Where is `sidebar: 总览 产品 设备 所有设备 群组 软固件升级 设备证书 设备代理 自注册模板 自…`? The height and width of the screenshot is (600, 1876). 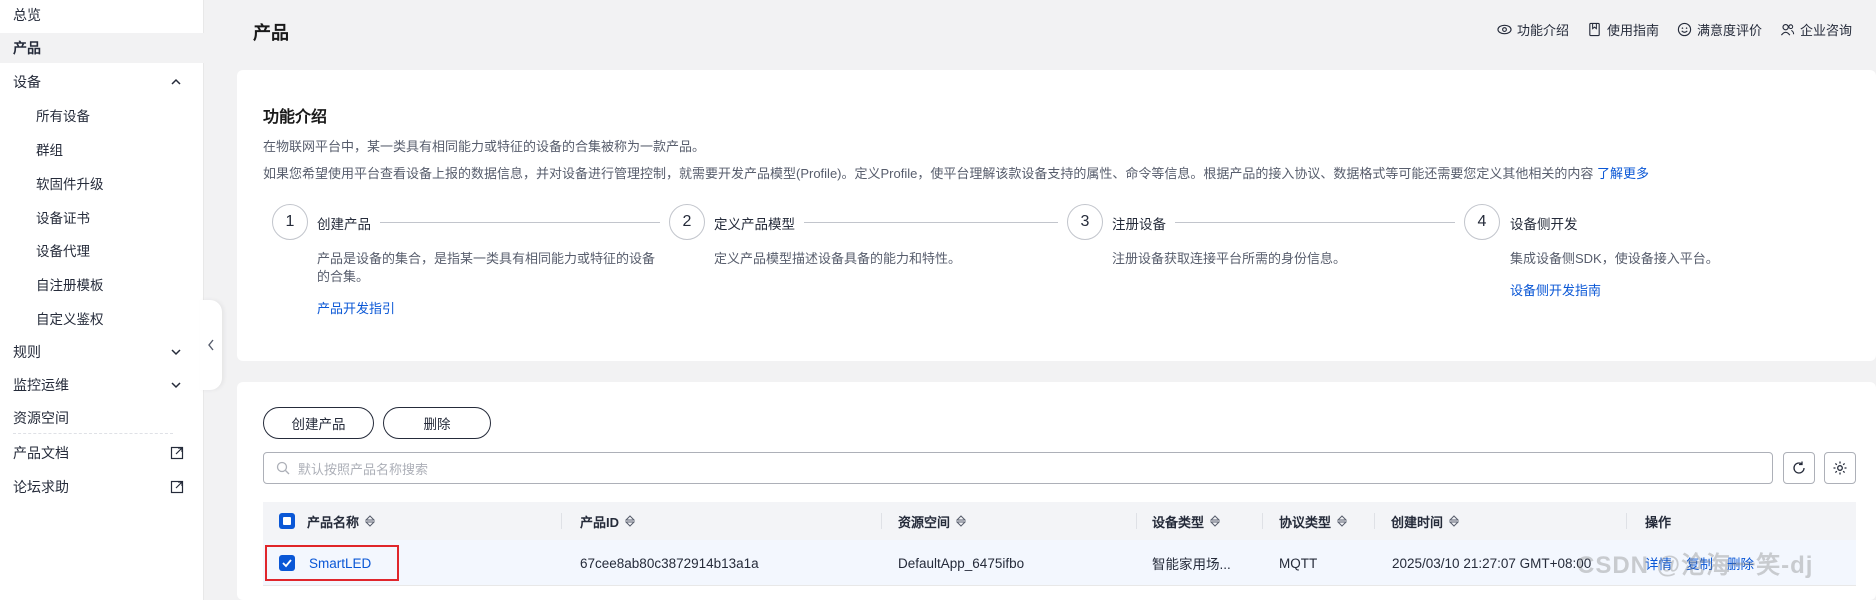 sidebar: 总览 产品 设备 所有设备 群组 软固件升级 设备证书 设备代理 自注册模板 自… is located at coordinates (102, 300).